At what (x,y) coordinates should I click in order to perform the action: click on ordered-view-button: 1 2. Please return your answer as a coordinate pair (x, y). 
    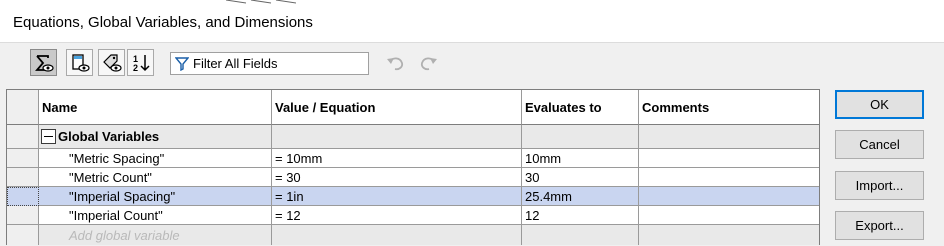
    Looking at the image, I should click on (140, 62).